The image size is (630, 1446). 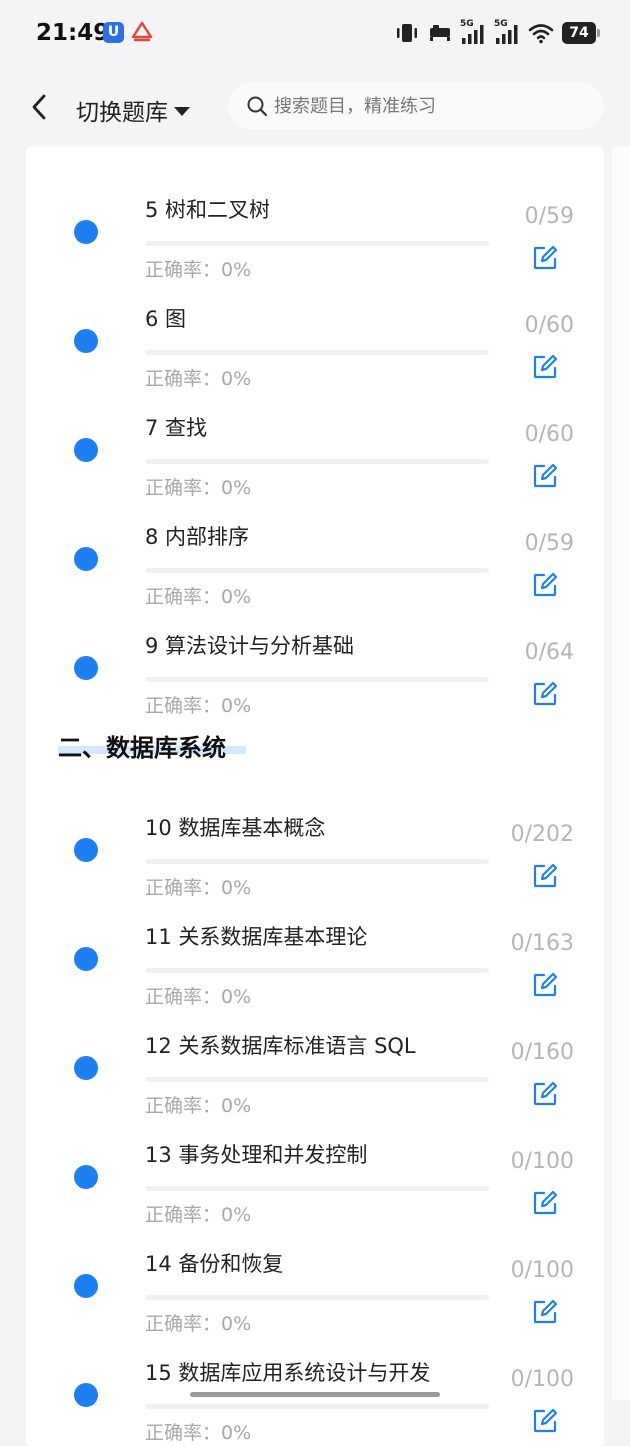 I want to click on chapter-title: 9 算法设计与分析基础, so click(x=250, y=646).